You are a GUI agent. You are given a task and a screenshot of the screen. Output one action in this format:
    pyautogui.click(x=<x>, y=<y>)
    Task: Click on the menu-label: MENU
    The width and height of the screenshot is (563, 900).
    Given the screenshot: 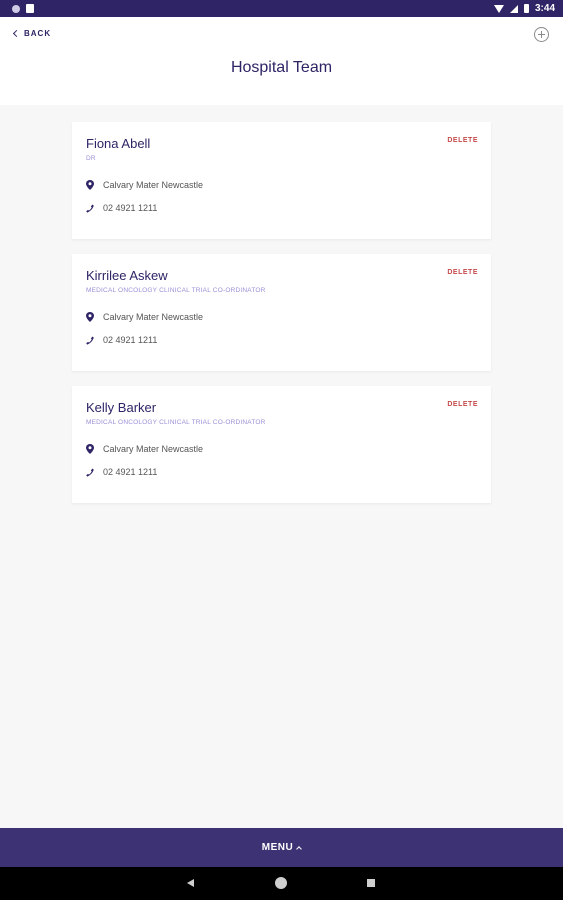 What is the action you would take?
    pyautogui.click(x=277, y=847)
    